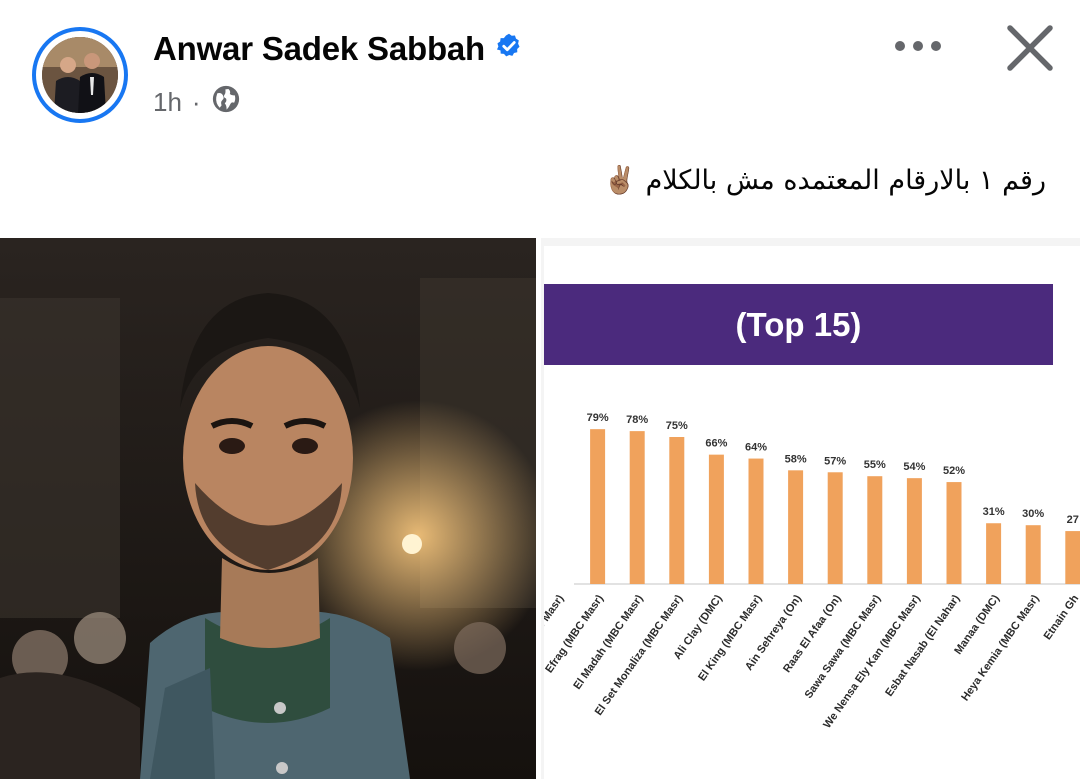 Image resolution: width=1080 pixels, height=779 pixels. What do you see at coordinates (677, 426) in the screenshot?
I see `chart-data-label: 75%` at bounding box center [677, 426].